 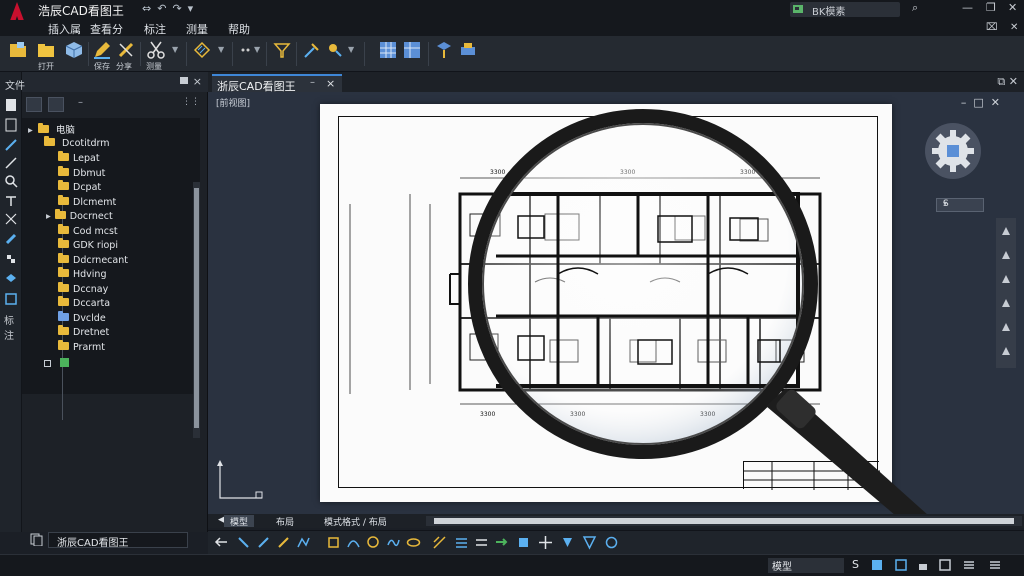 What do you see at coordinates (303, 542) in the screenshot?
I see `polyline-icon` at bounding box center [303, 542].